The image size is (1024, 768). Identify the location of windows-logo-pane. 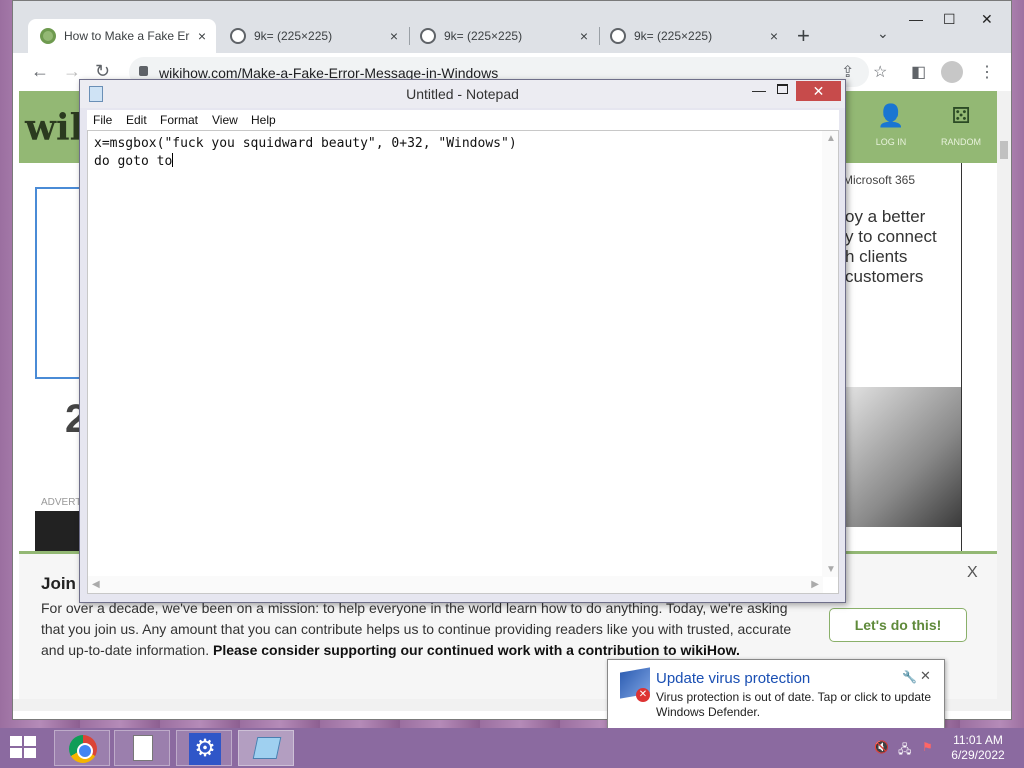
(16, 753).